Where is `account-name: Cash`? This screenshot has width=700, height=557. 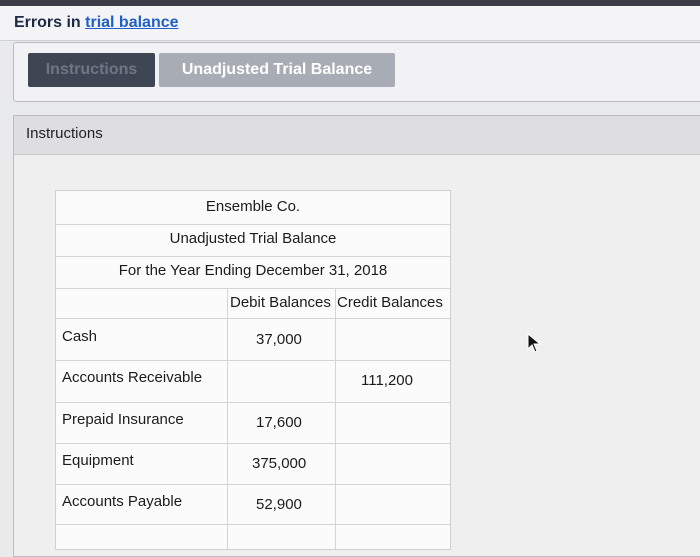
account-name: Cash is located at coordinates (80, 336).